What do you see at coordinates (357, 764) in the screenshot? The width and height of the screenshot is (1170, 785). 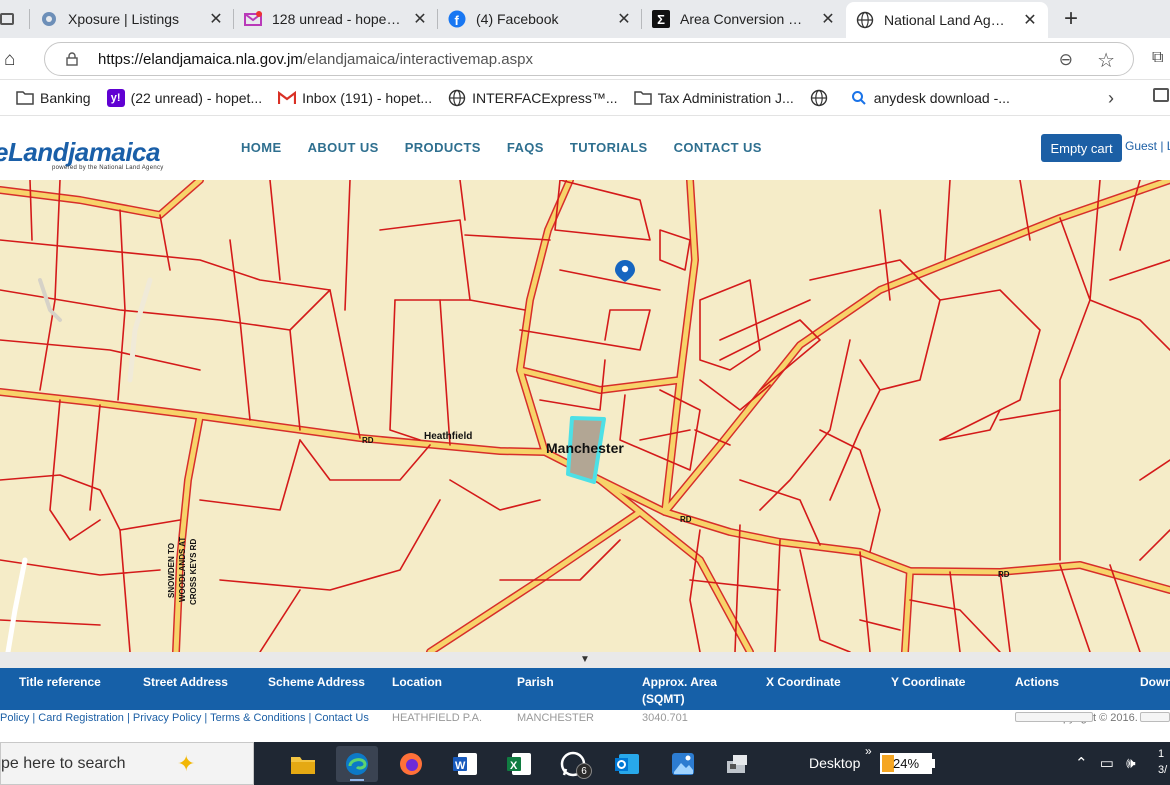 I see `edge-icon` at bounding box center [357, 764].